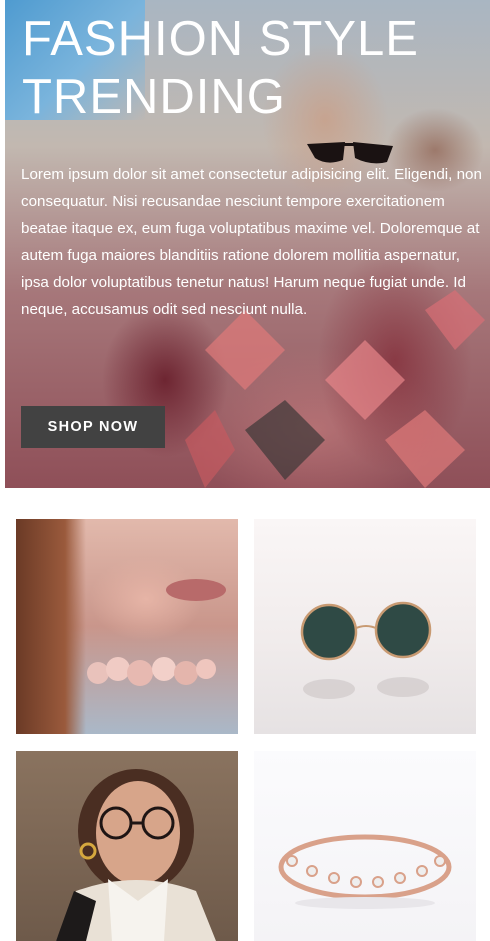 The image size is (490, 941). I want to click on gallery-item-ring, so click(365, 846).